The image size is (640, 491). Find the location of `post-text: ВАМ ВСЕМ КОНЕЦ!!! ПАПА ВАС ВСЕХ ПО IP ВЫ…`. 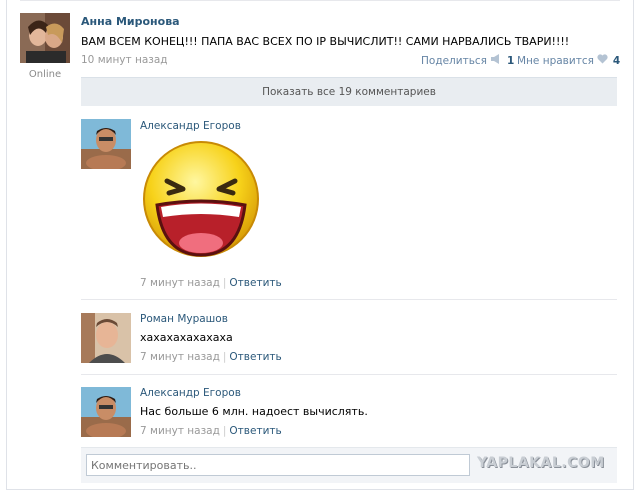

post-text: ВАМ ВСЕМ КОНЕЦ!!! ПАПА ВАС ВСЕХ ПО IP ВЫ… is located at coordinates (325, 41).